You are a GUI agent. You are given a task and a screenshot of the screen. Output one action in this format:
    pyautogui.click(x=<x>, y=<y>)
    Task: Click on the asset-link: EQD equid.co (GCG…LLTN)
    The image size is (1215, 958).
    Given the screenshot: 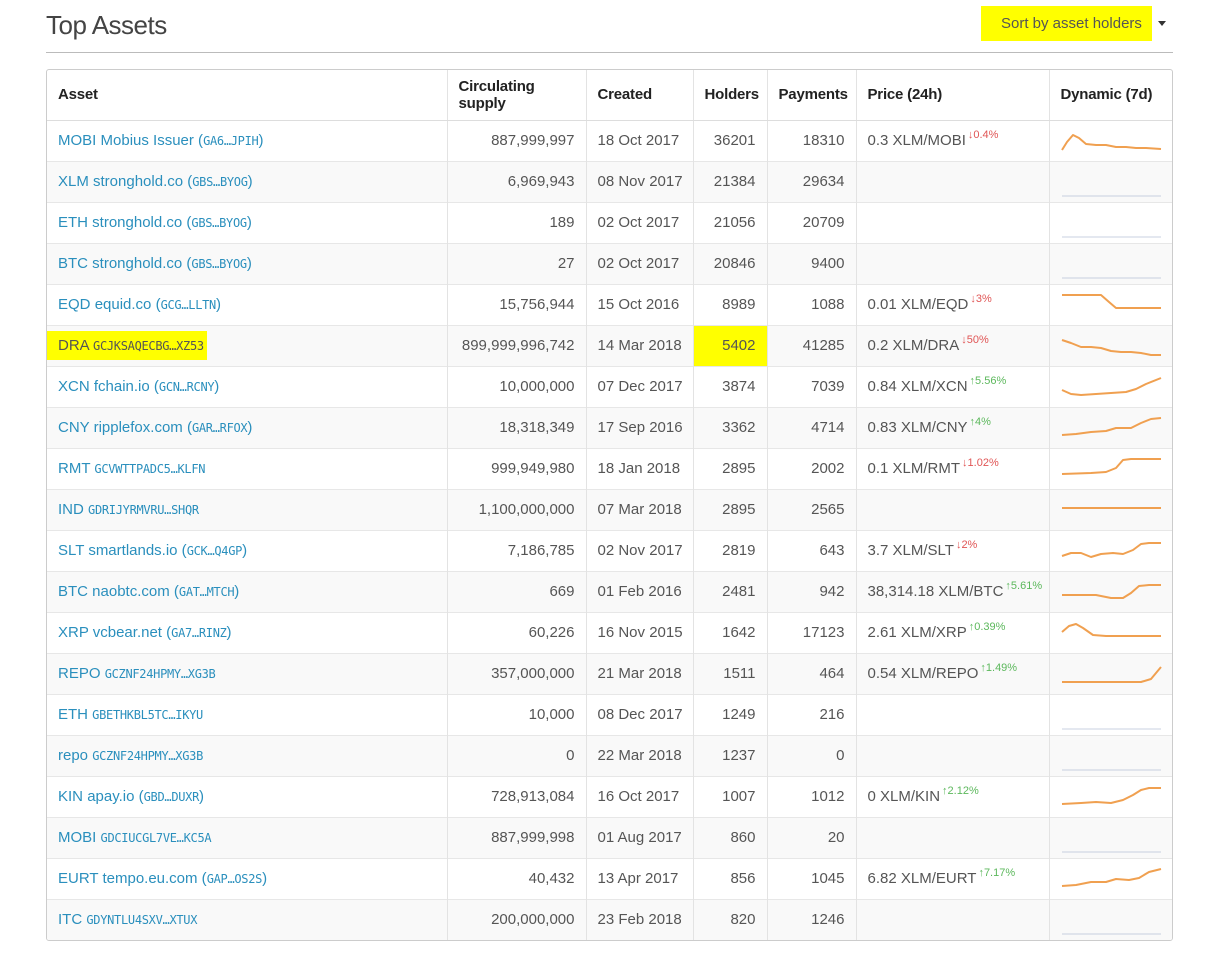 What is the action you would take?
    pyautogui.click(x=139, y=304)
    